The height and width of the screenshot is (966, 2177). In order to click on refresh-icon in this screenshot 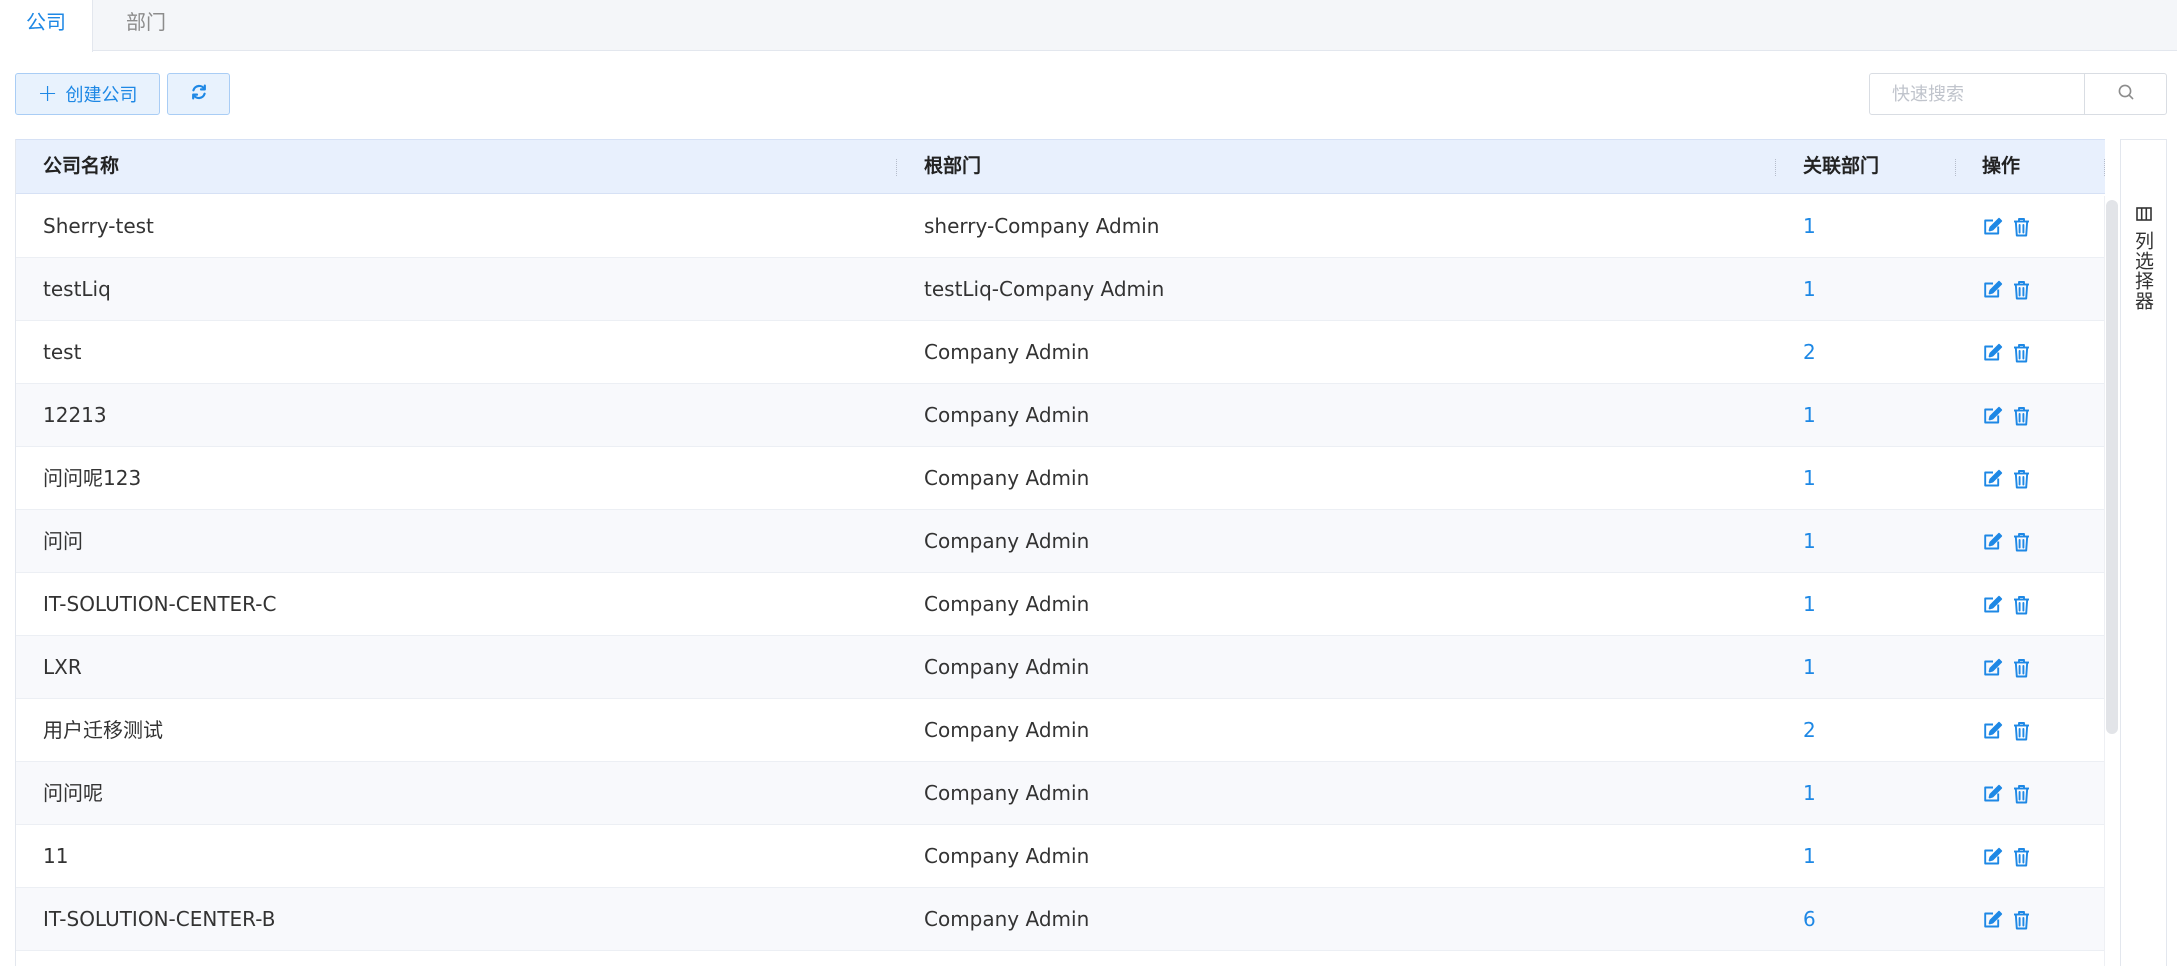, I will do `click(199, 94)`.